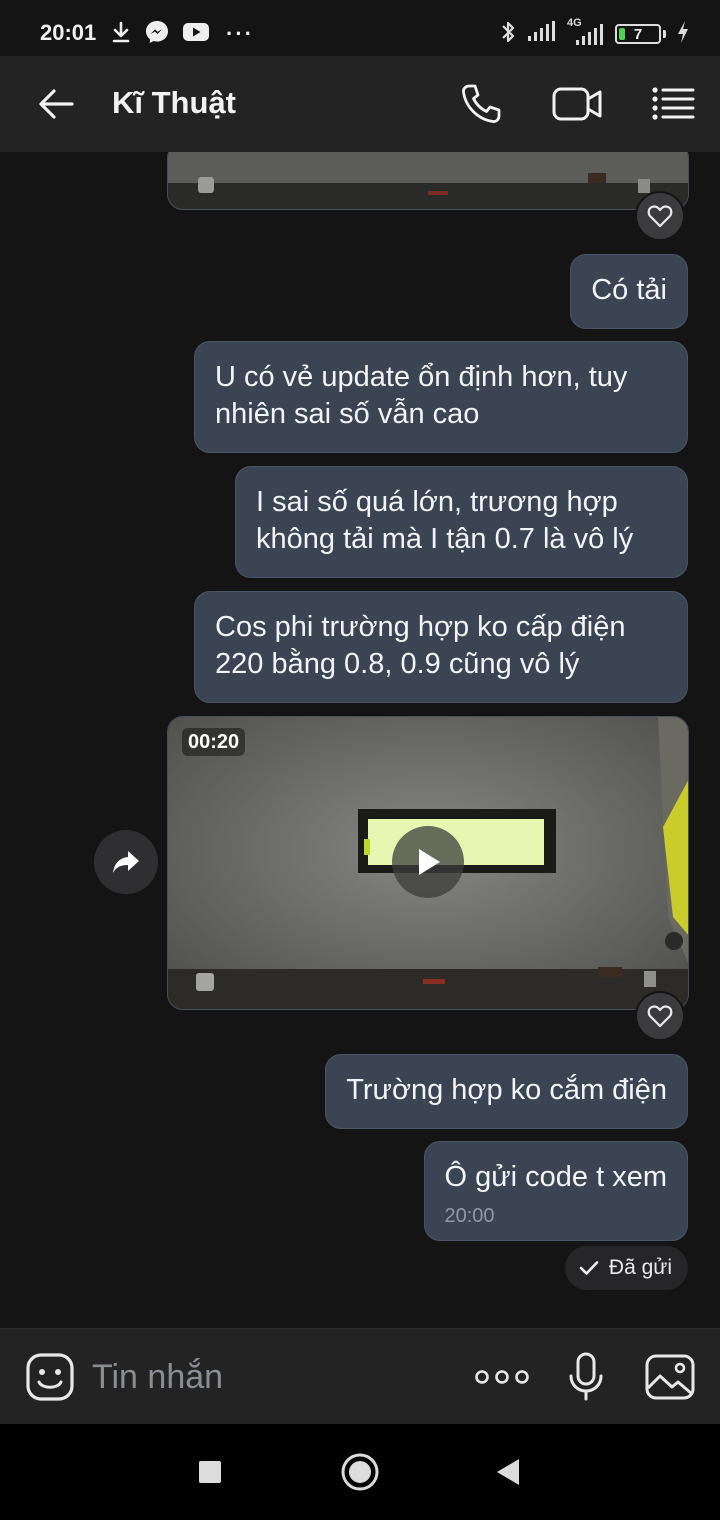  I want to click on charging-icon, so click(683, 34).